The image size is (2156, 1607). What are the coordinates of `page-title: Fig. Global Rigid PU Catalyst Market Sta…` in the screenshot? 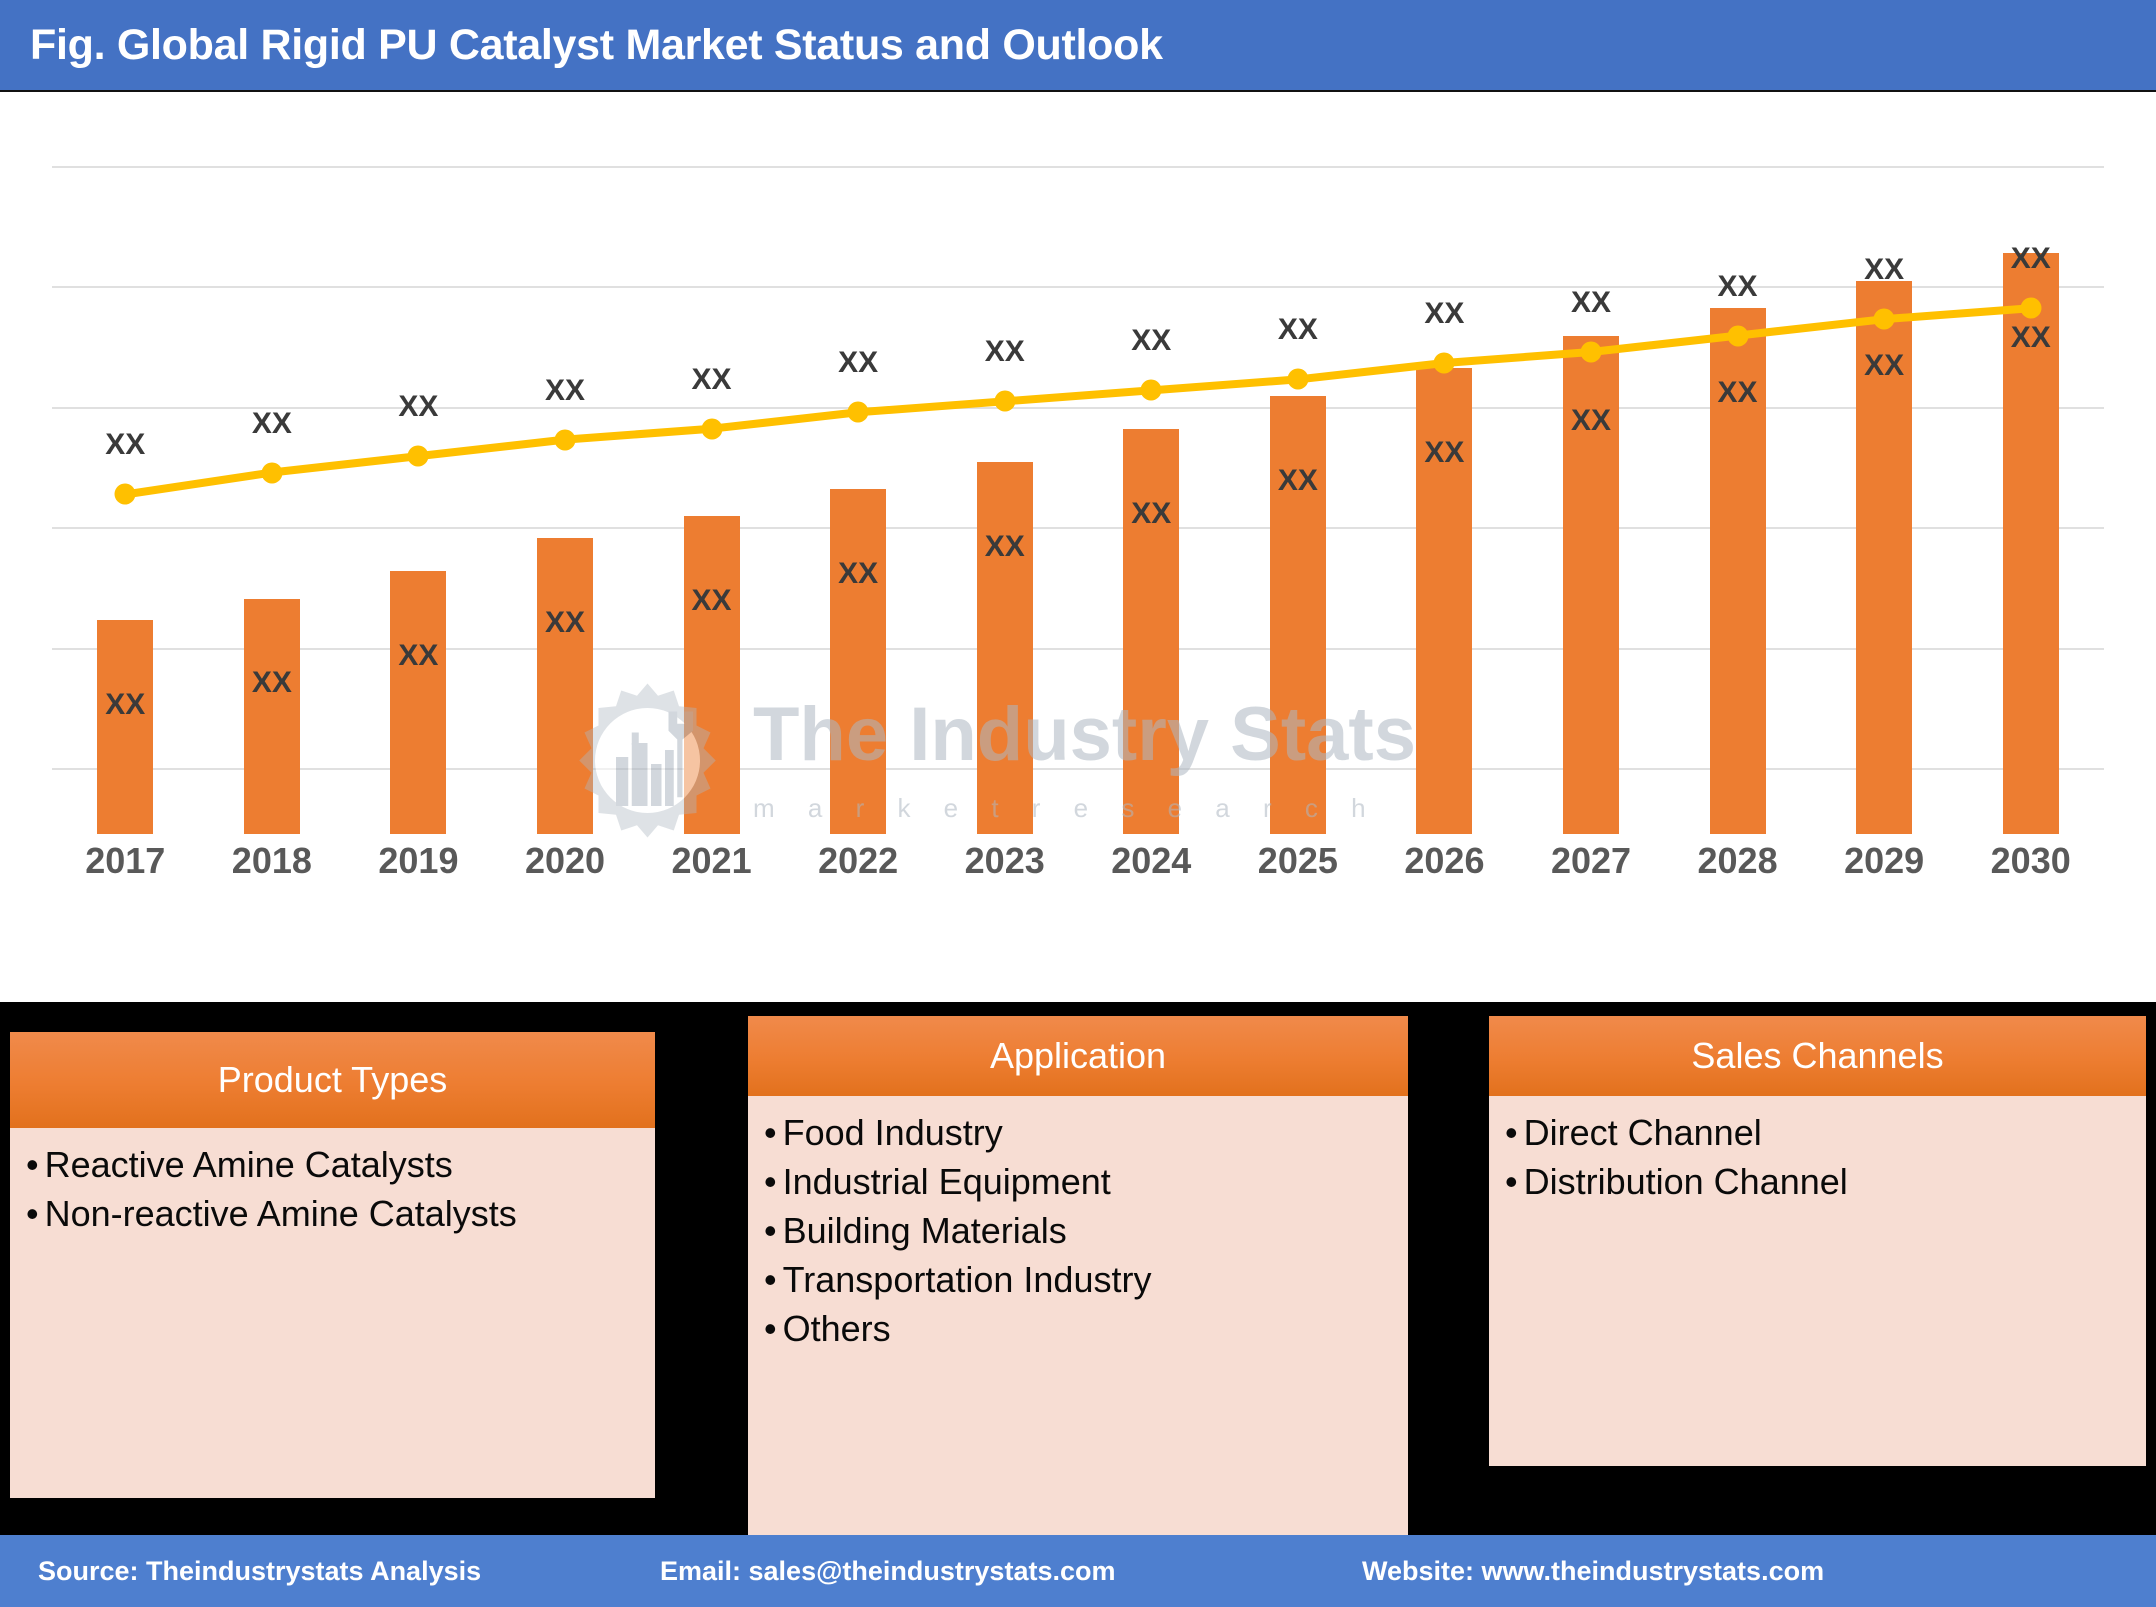 It's located at (596, 44).